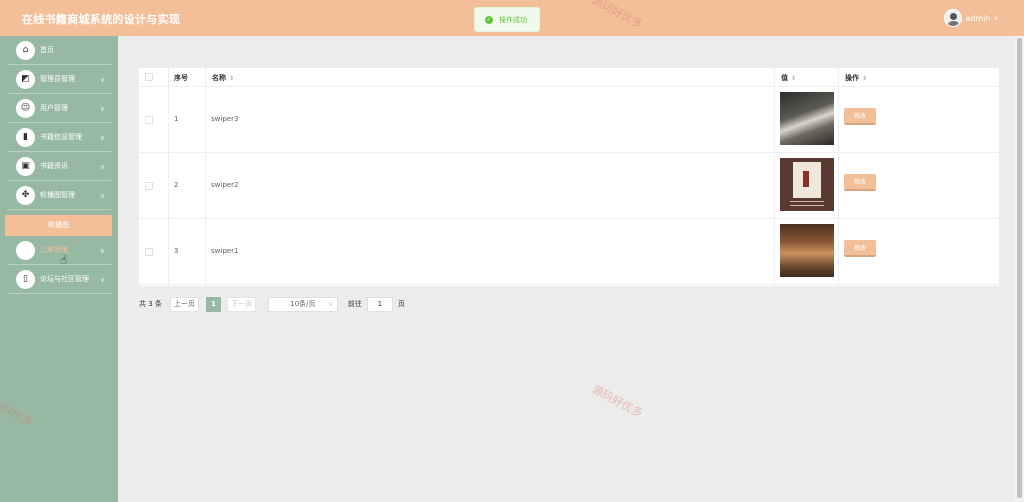 The width and height of the screenshot is (1024, 502). I want to click on header-action-label: 操作, so click(852, 78).